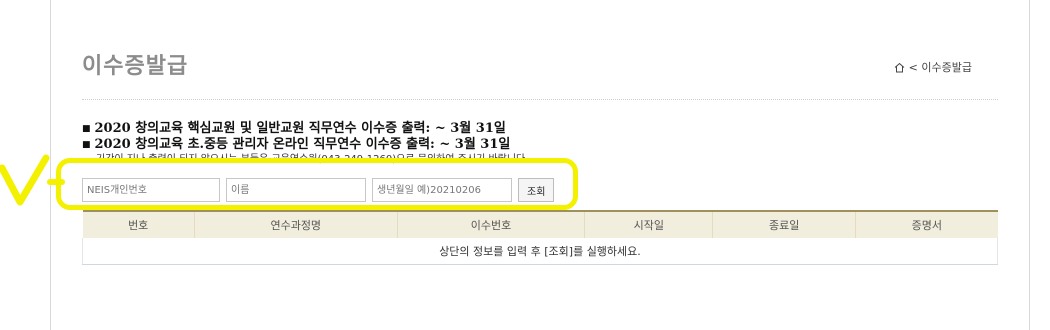 The height and width of the screenshot is (330, 1050). I want to click on name-input, so click(296, 190).